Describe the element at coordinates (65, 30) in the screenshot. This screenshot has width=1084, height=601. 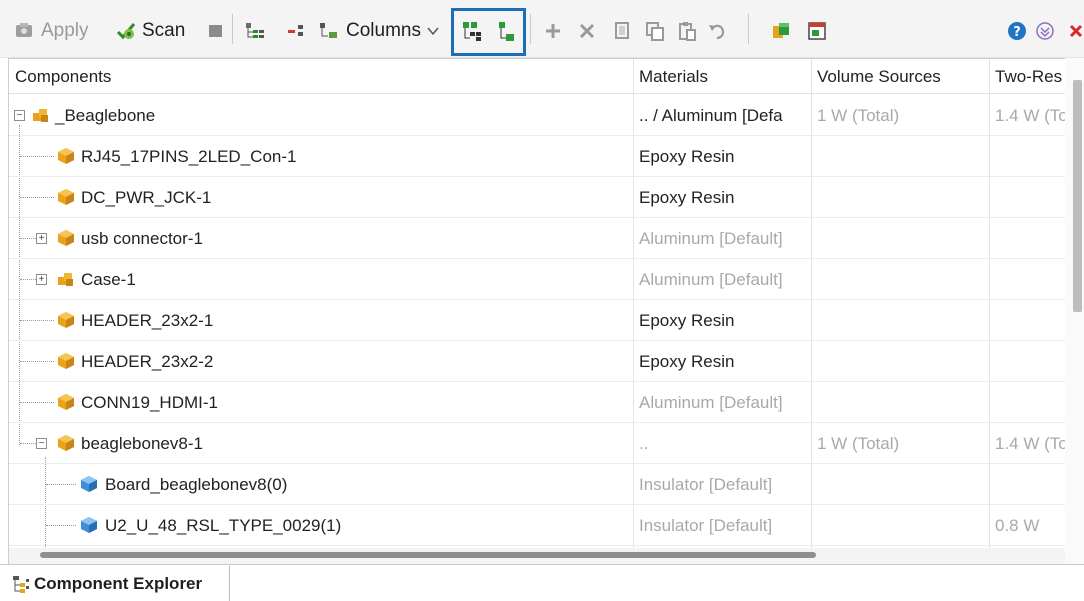
I see `apply-label: Apply` at that location.